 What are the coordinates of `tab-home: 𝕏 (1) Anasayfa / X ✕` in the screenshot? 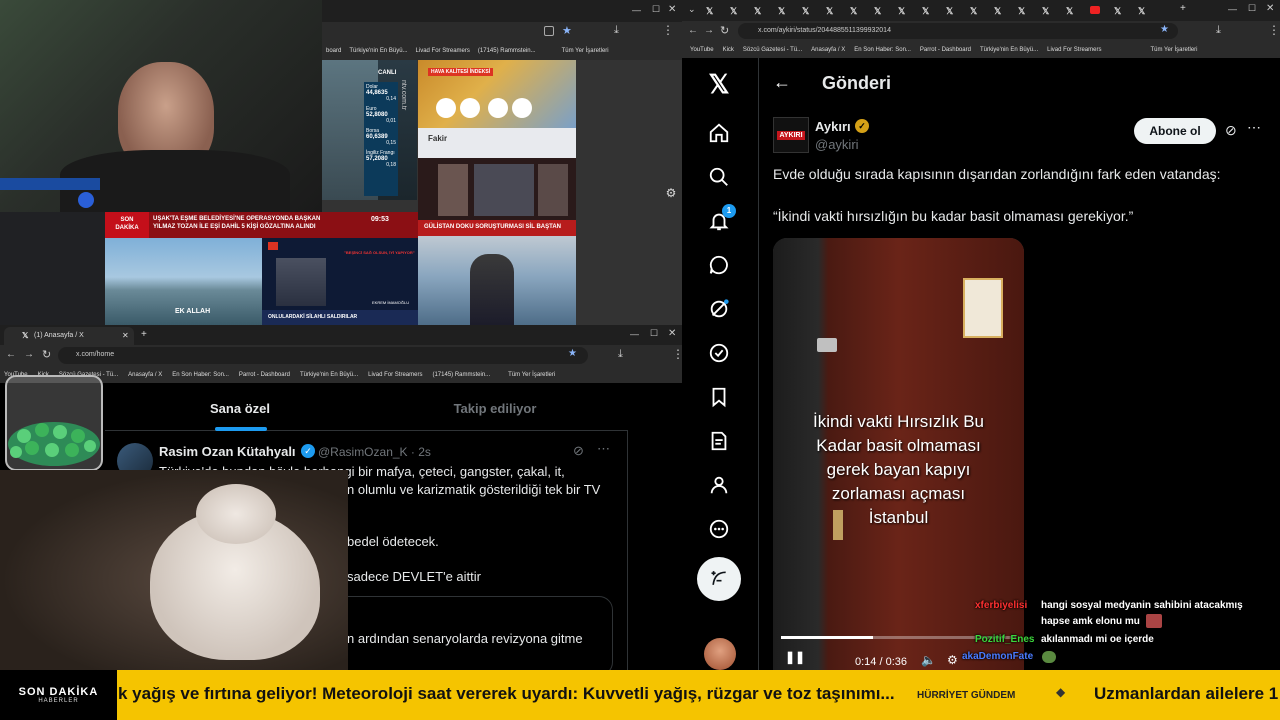 It's located at (69, 336).